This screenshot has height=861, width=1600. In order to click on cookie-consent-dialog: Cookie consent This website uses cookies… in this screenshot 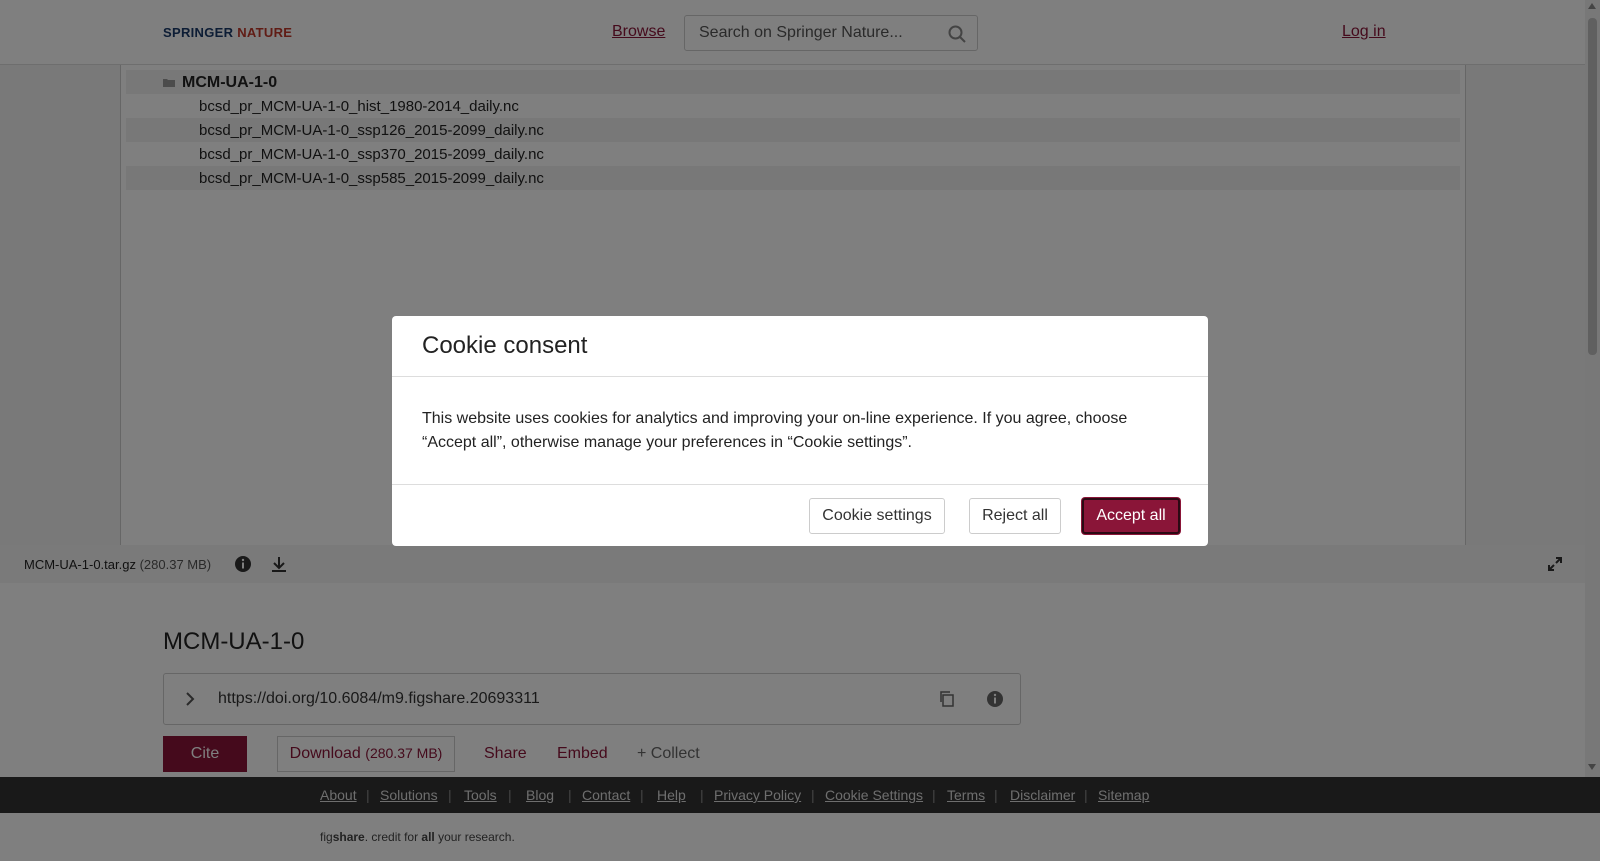, I will do `click(800, 431)`.